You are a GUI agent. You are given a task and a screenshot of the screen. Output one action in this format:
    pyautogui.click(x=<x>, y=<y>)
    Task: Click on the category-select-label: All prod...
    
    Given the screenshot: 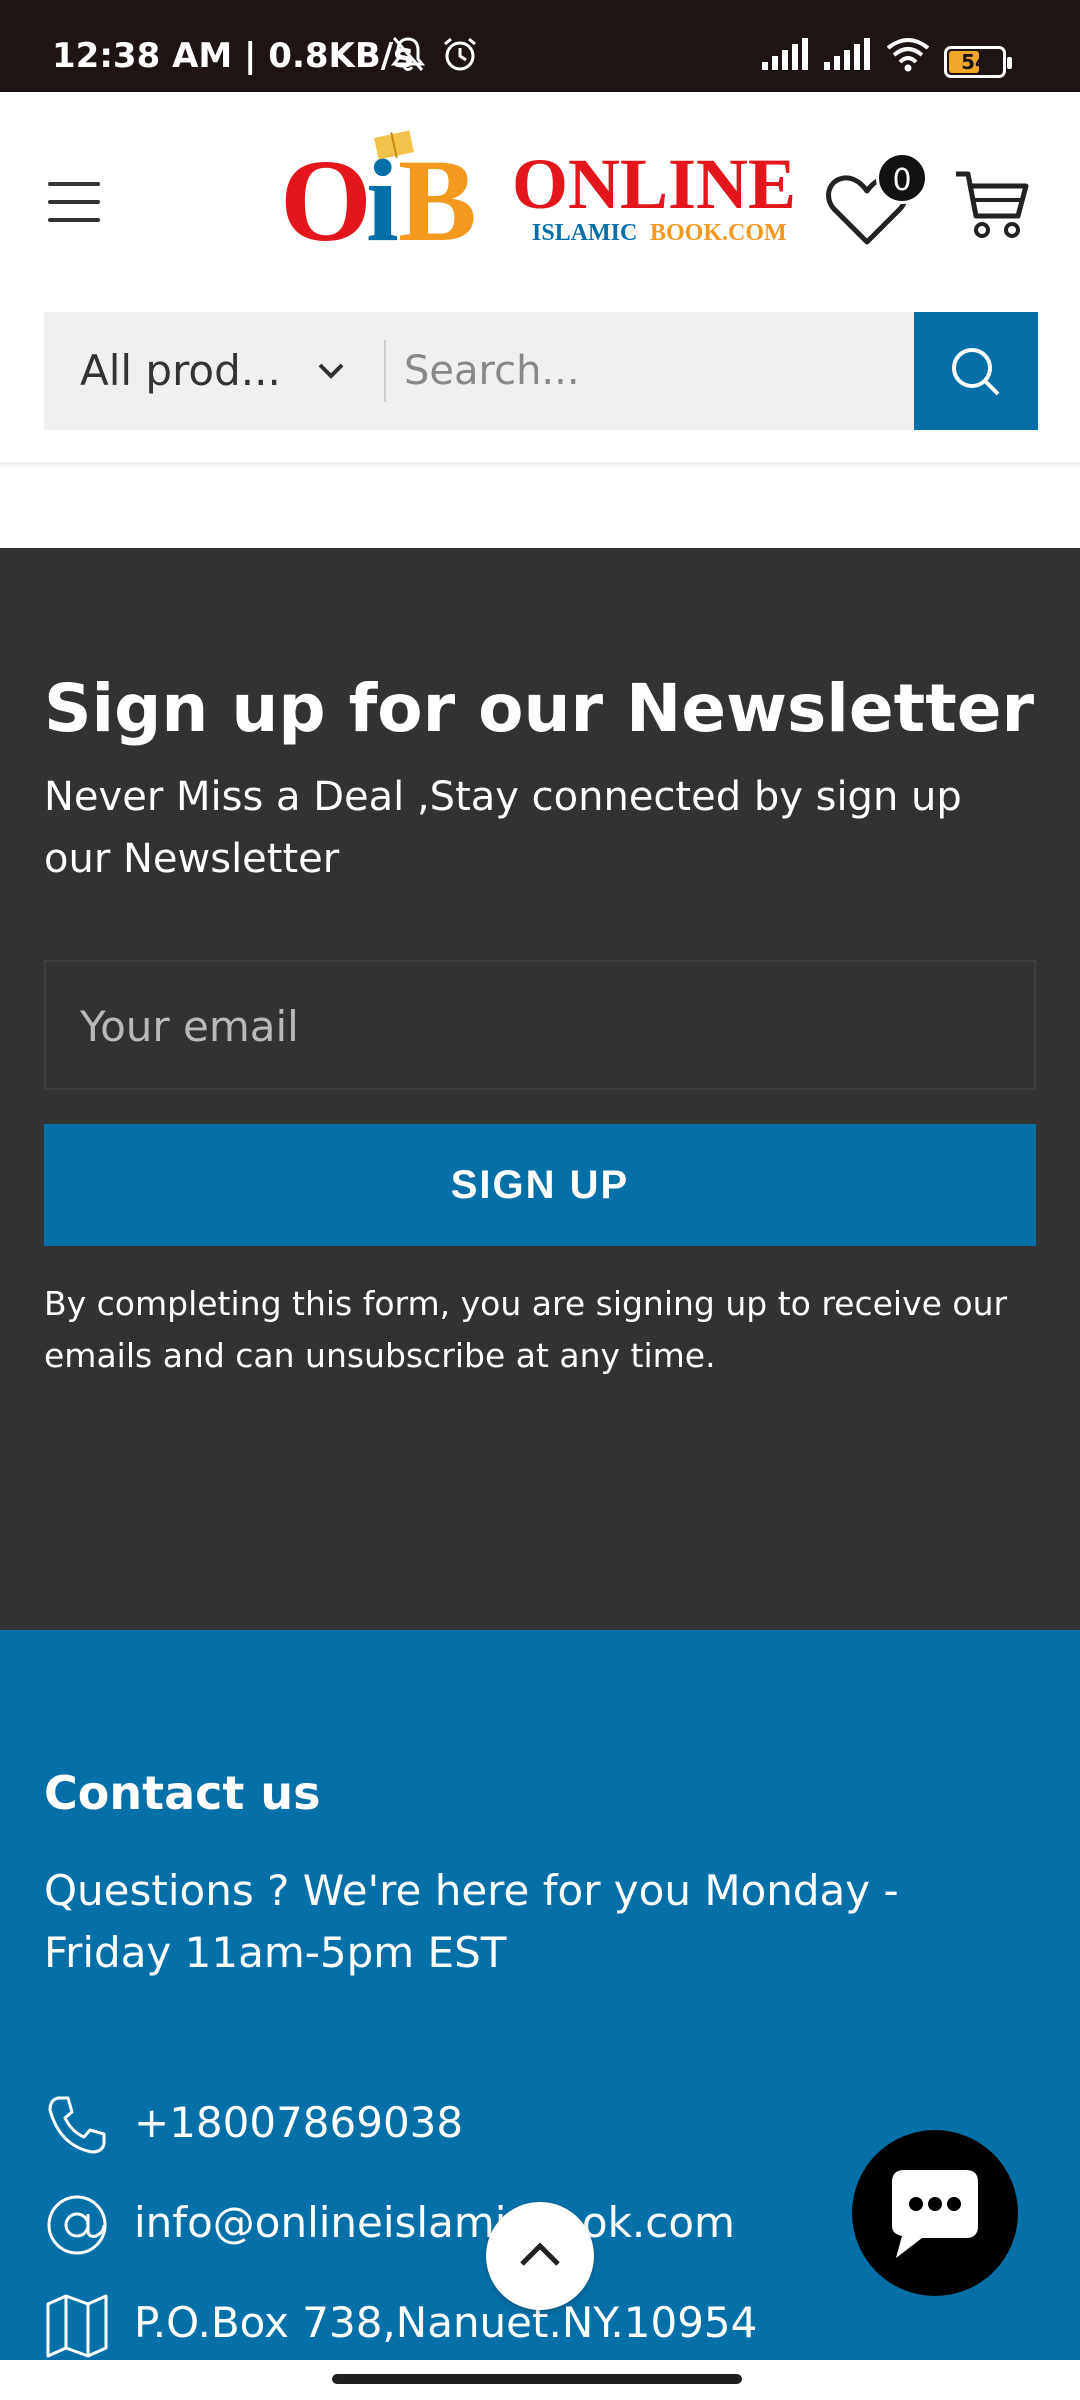 What is the action you would take?
    pyautogui.click(x=180, y=370)
    